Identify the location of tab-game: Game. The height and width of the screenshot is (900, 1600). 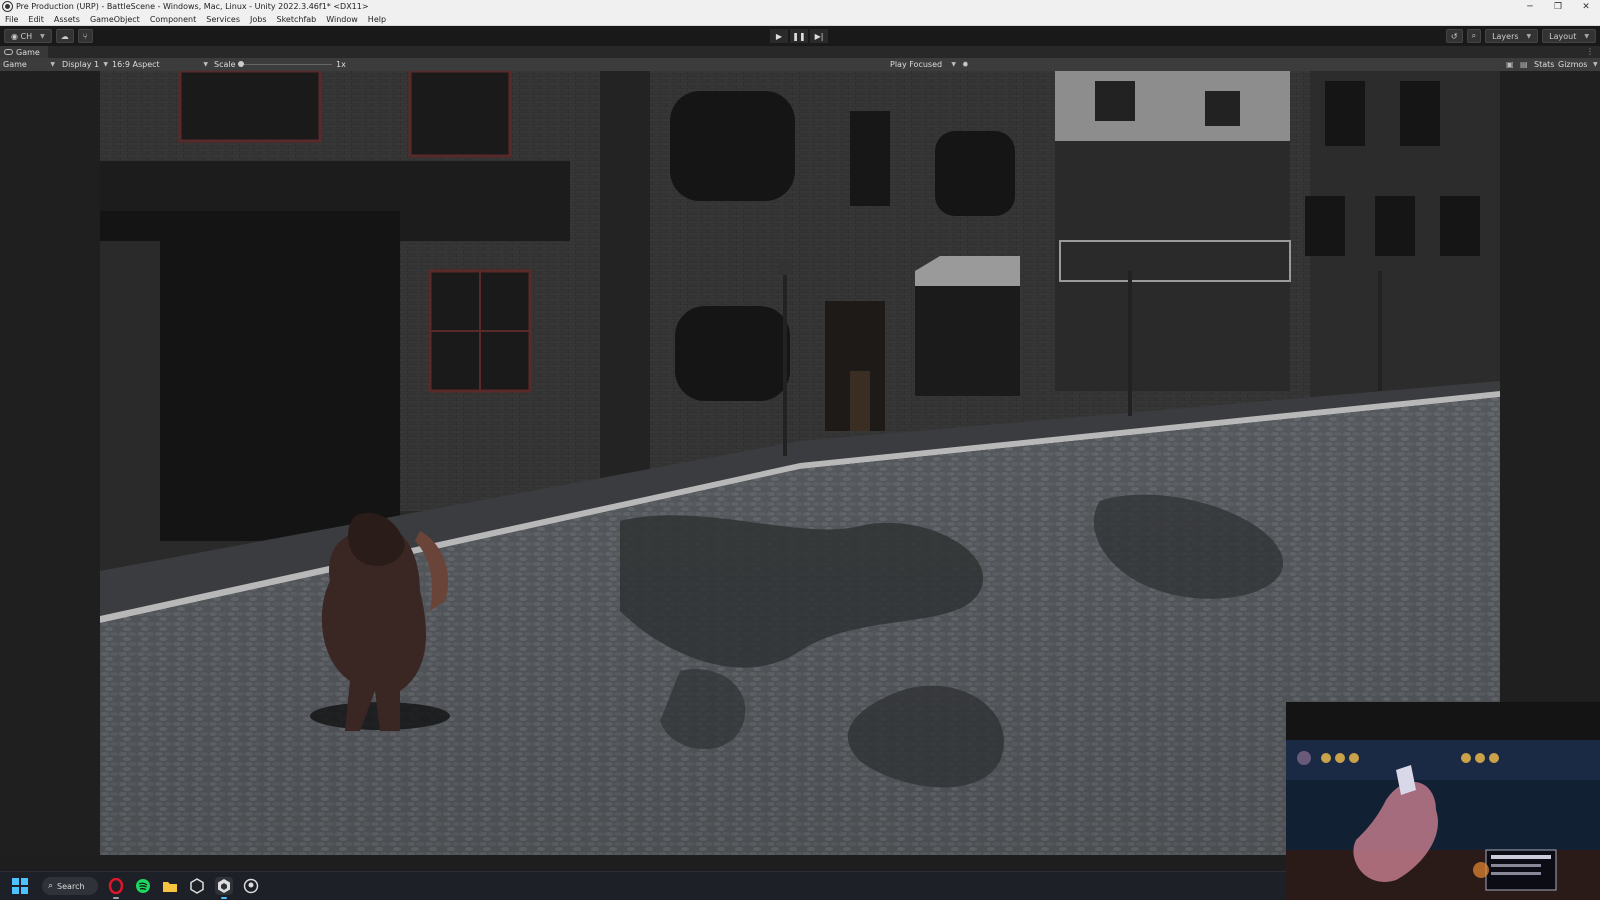
(24, 52).